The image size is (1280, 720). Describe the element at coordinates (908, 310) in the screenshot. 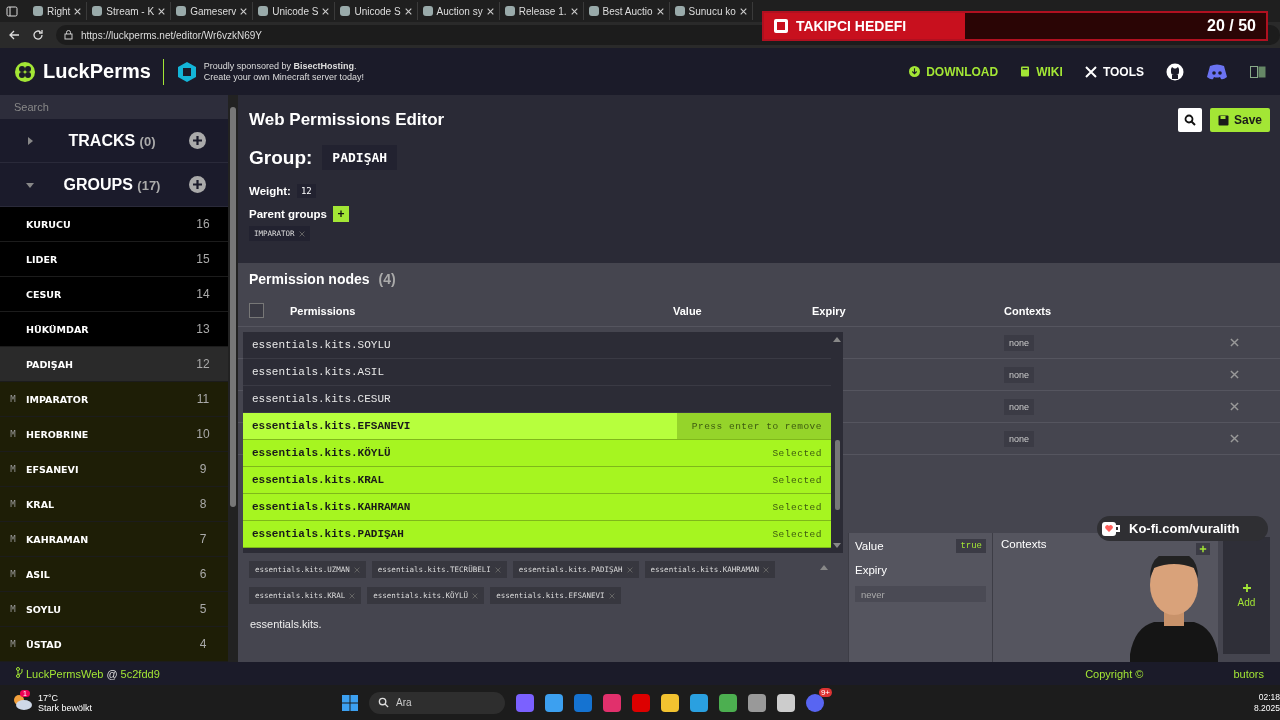

I see `column-header: Expiry` at that location.